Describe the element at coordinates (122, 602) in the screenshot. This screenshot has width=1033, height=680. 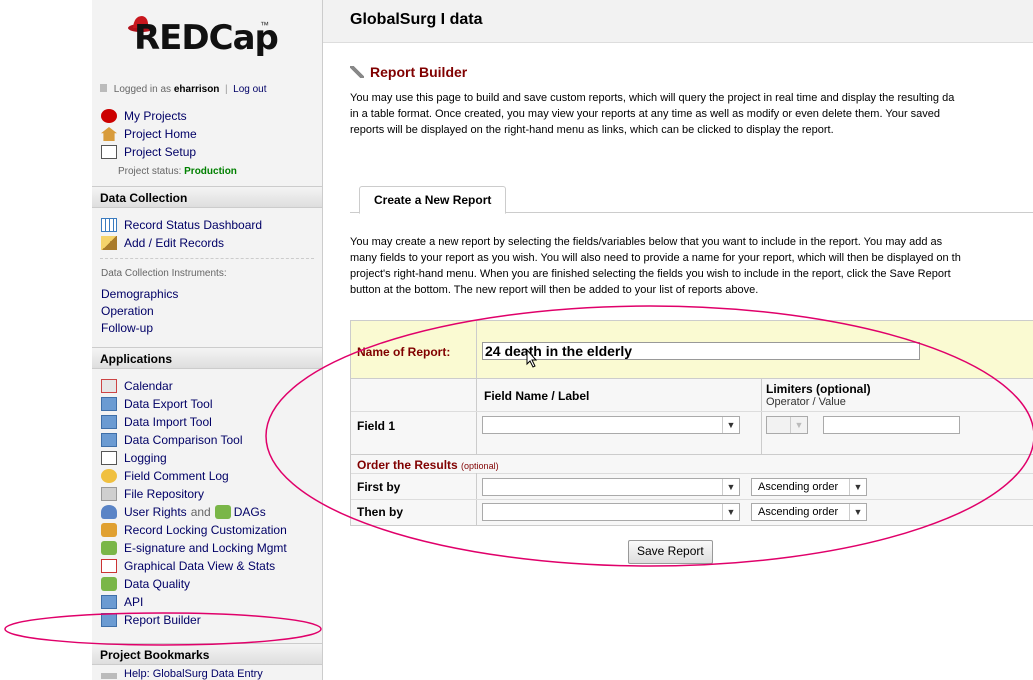
I see `sidebar-item-api: API` at that location.